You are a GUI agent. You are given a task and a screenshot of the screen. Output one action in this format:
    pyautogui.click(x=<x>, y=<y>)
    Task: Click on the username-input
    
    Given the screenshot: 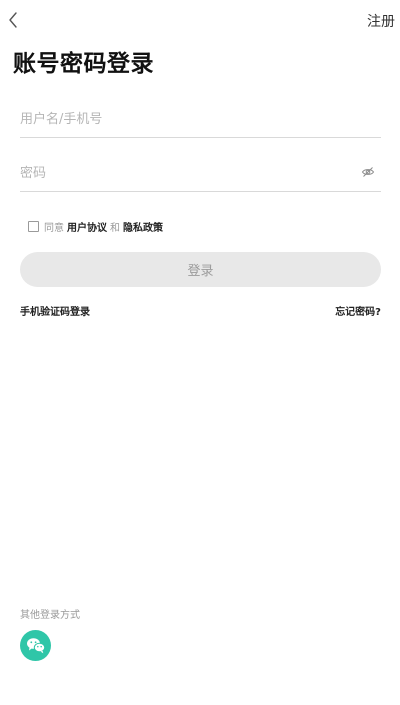 What is the action you would take?
    pyautogui.click(x=185, y=119)
    